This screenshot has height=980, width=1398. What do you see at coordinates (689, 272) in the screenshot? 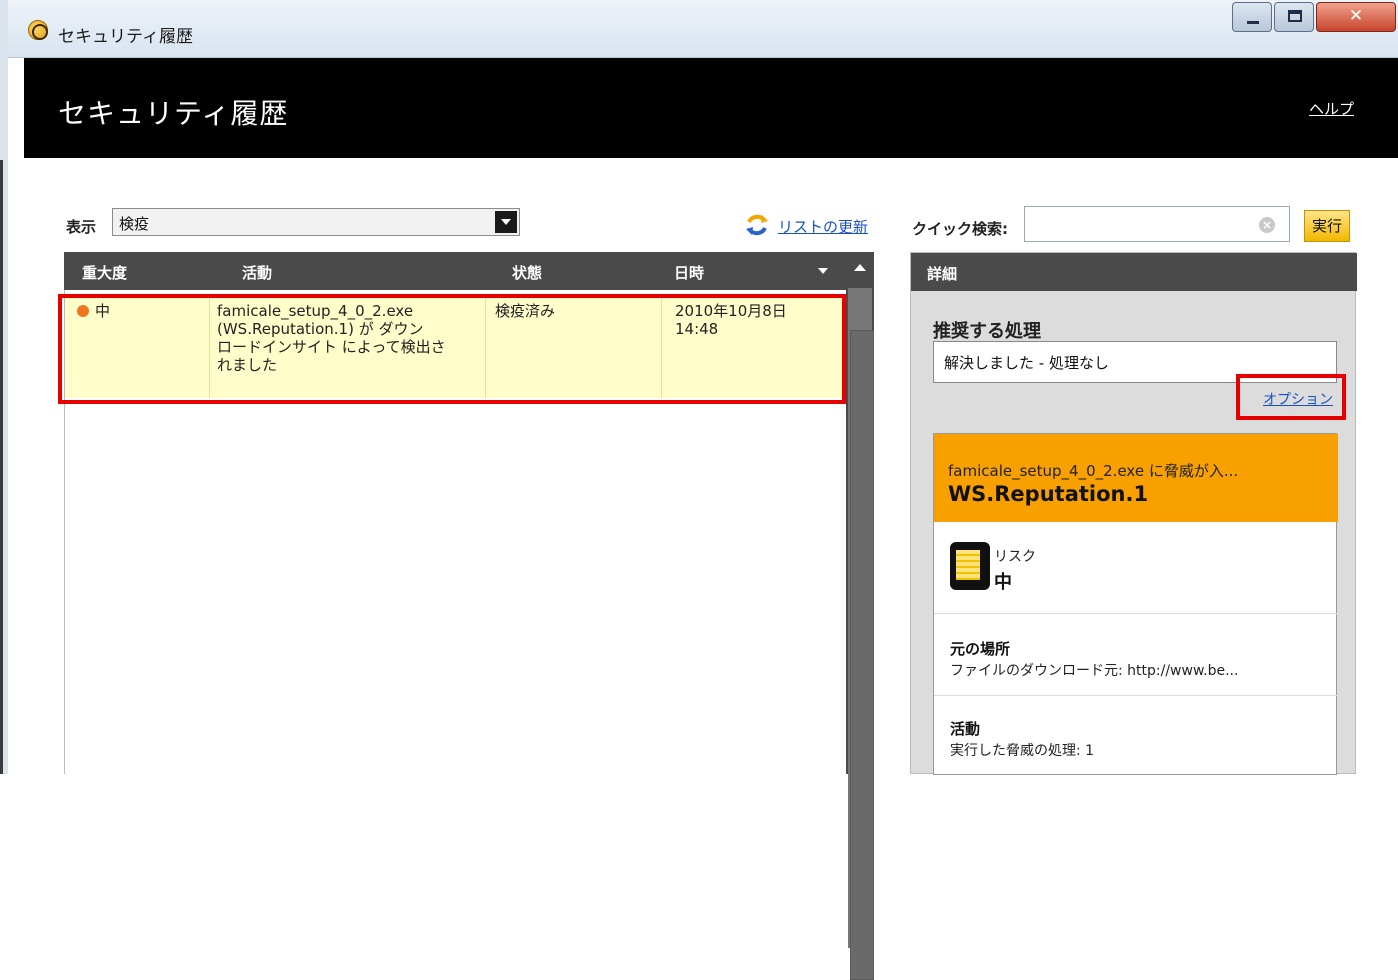
I see `column-datetime: 日時` at bounding box center [689, 272].